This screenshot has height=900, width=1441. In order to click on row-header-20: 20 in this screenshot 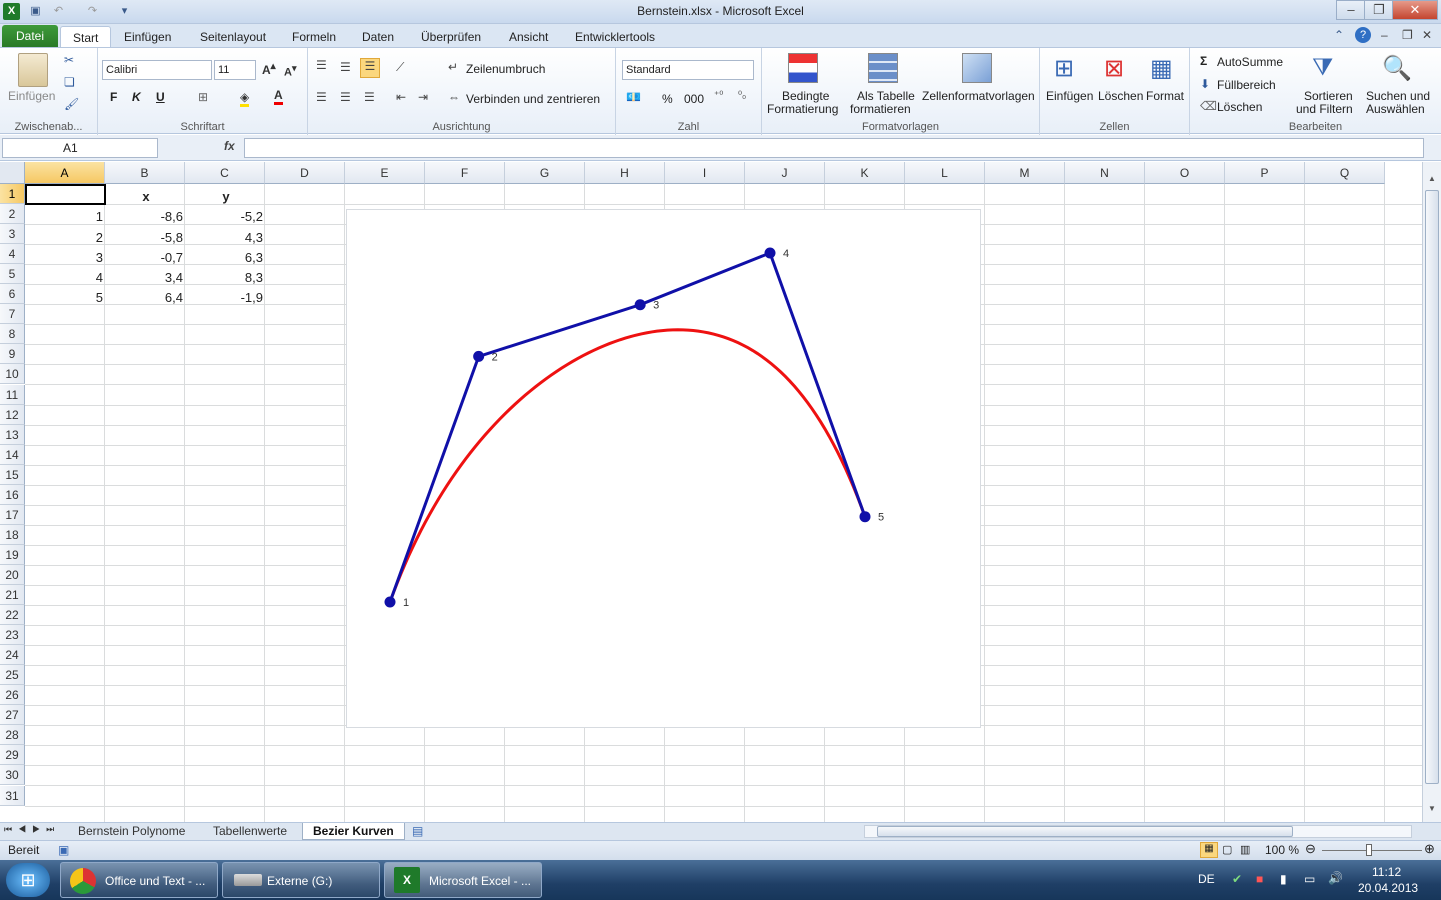, I will do `click(12, 574)`.